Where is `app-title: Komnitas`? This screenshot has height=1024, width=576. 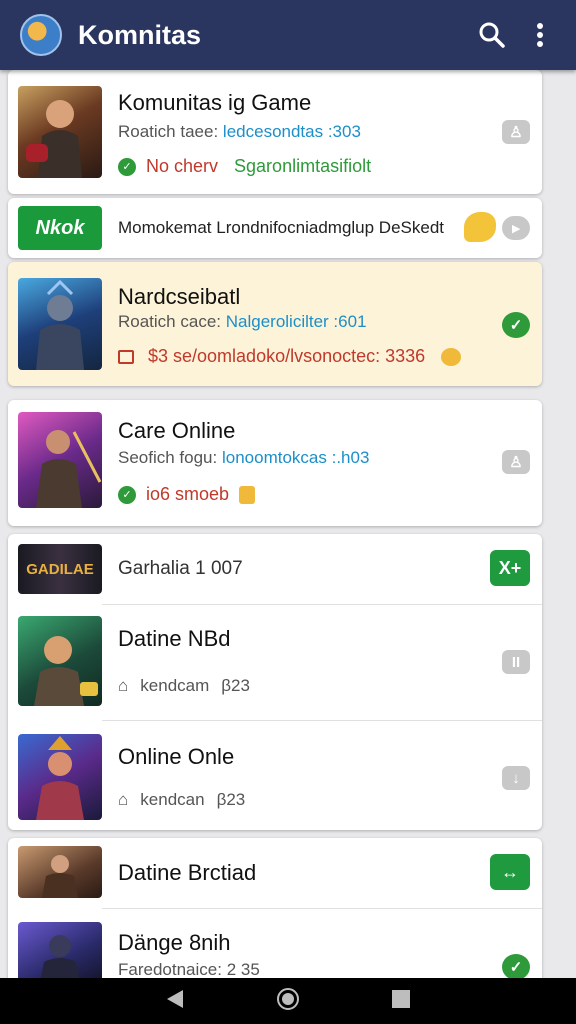 app-title: Komnitas is located at coordinates (140, 34).